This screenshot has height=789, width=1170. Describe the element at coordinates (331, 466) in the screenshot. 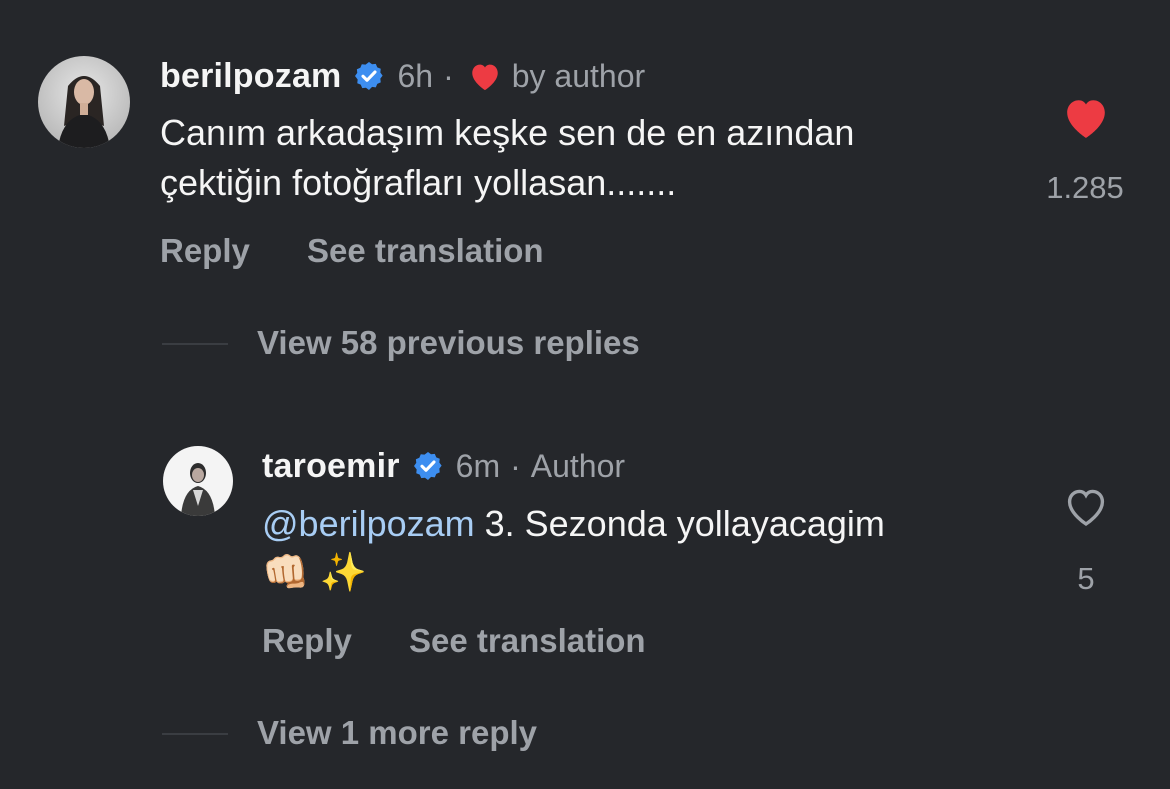

I see `reply-username: taroemir` at that location.